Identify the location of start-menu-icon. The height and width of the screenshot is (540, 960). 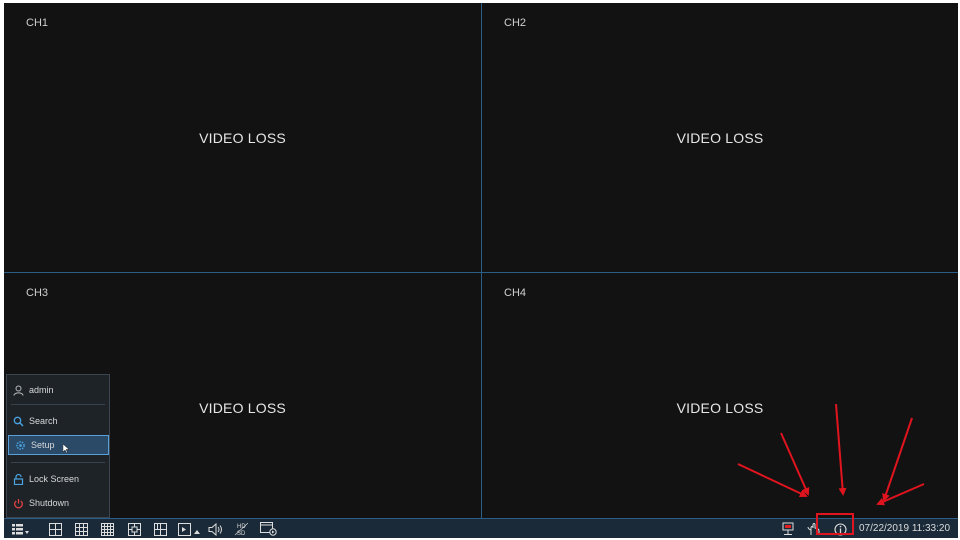
(21, 529).